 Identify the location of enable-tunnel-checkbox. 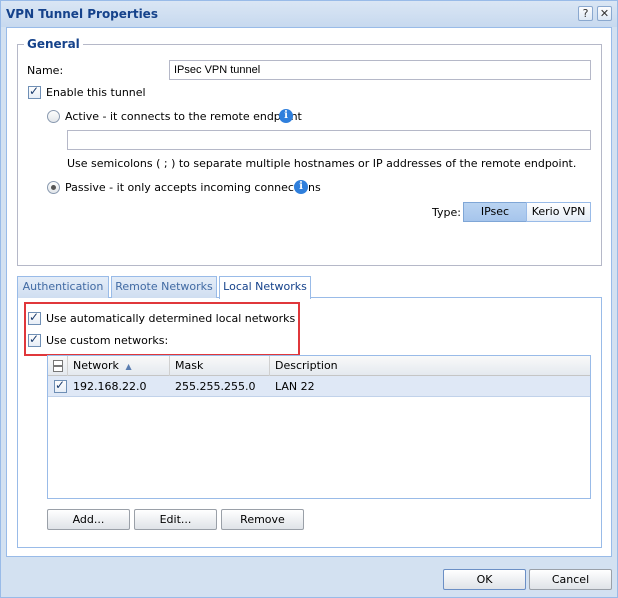
(34, 91).